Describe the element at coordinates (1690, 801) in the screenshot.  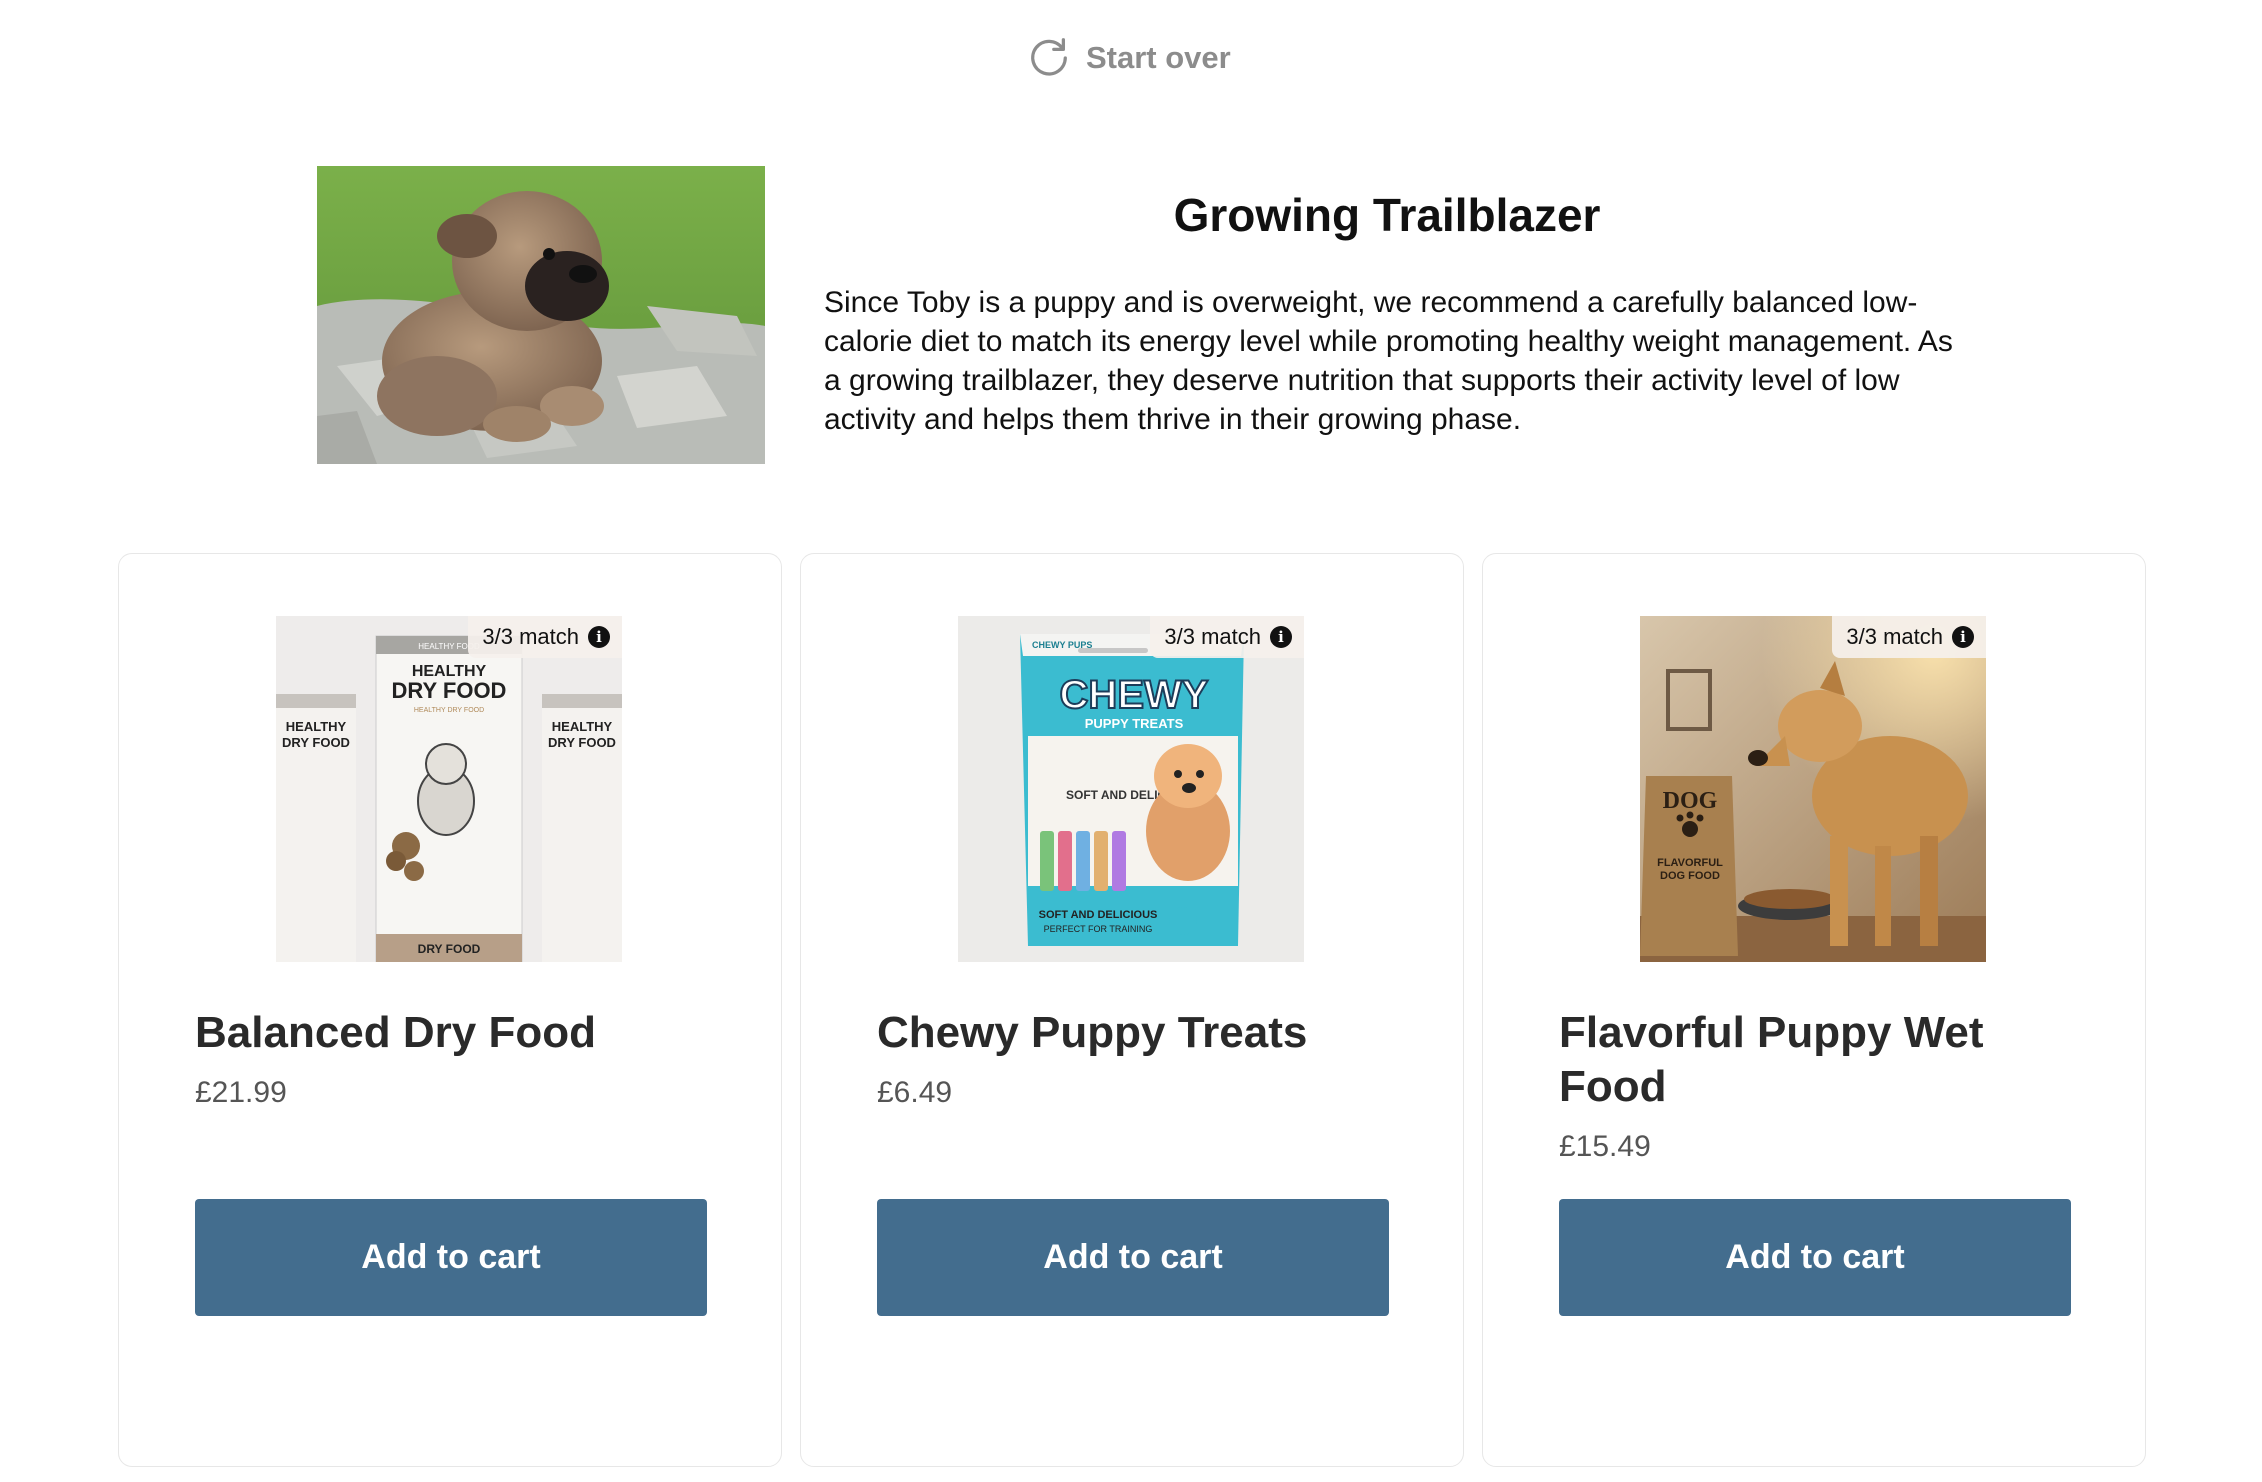
I see `svg-text: DOG` at that location.